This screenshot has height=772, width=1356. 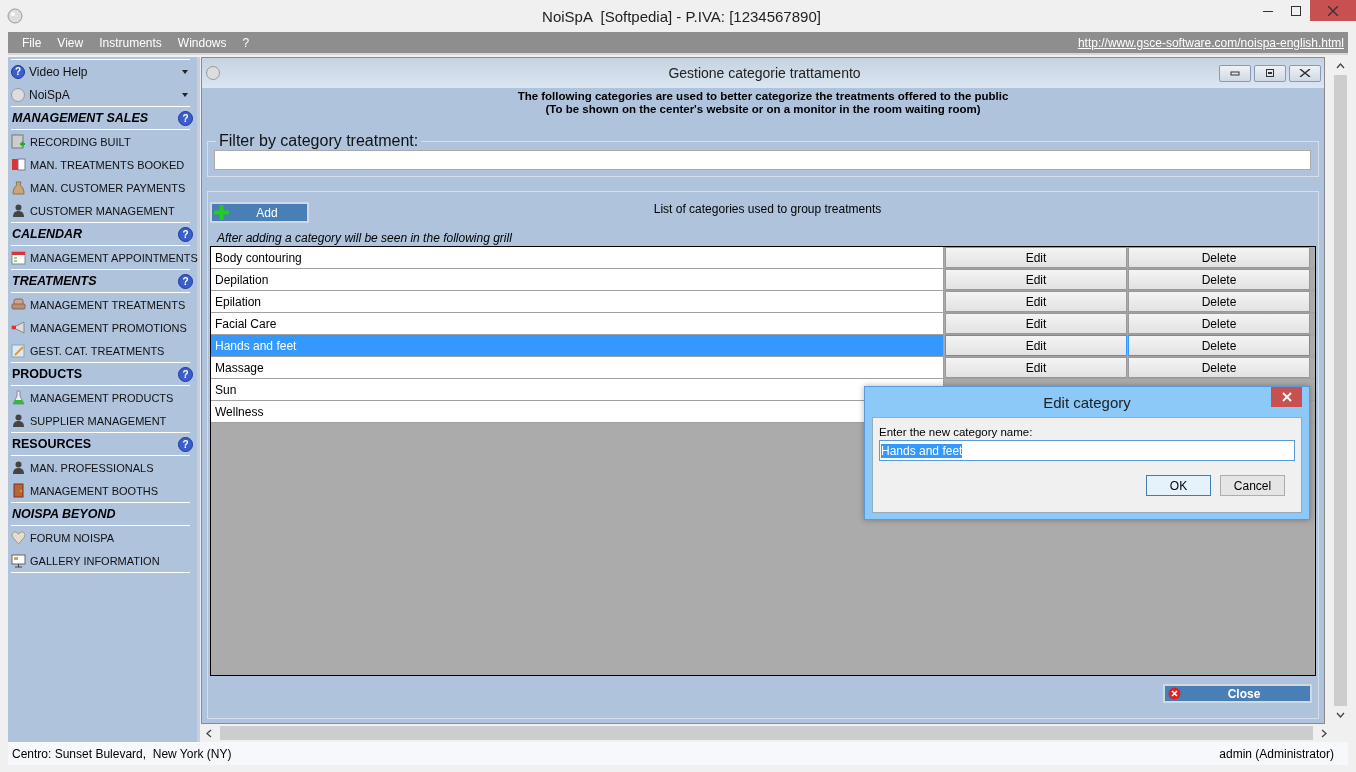 What do you see at coordinates (102, 141) in the screenshot?
I see `sidebar-item: RECORDING BUILT` at bounding box center [102, 141].